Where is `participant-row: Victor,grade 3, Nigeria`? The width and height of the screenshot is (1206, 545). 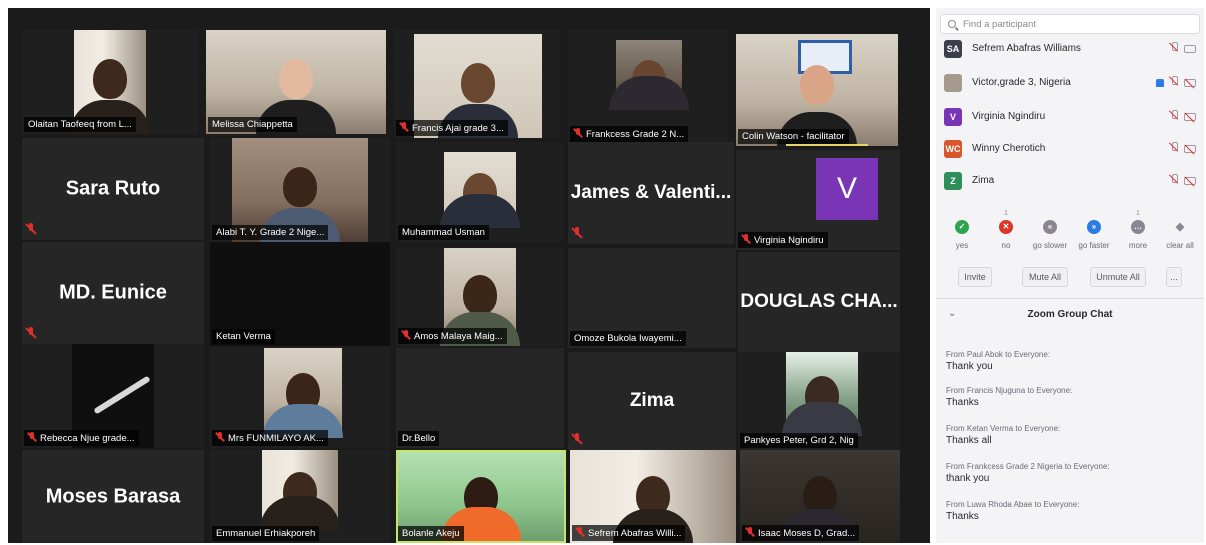 participant-row: Victor,grade 3, Nigeria is located at coordinates (1072, 84).